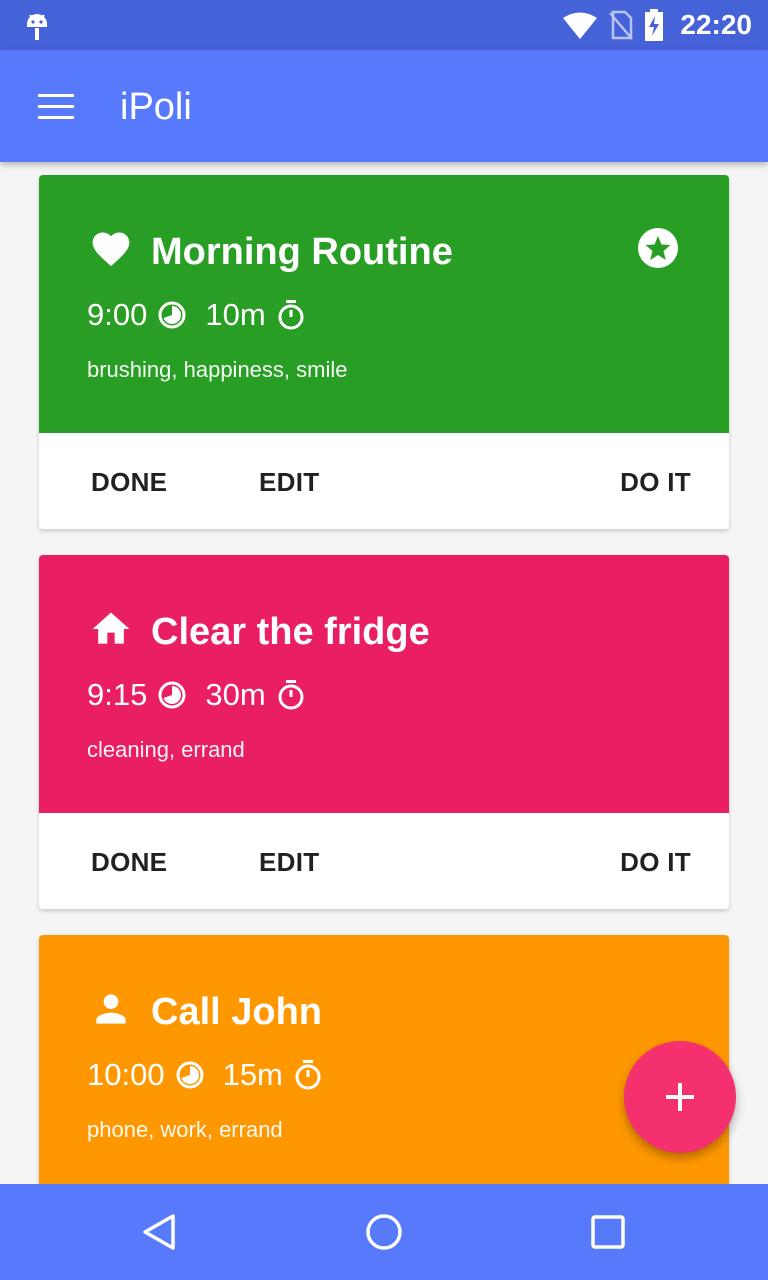 Image resolution: width=768 pixels, height=1280 pixels. What do you see at coordinates (37, 27) in the screenshot?
I see `android-debug-icon` at bounding box center [37, 27].